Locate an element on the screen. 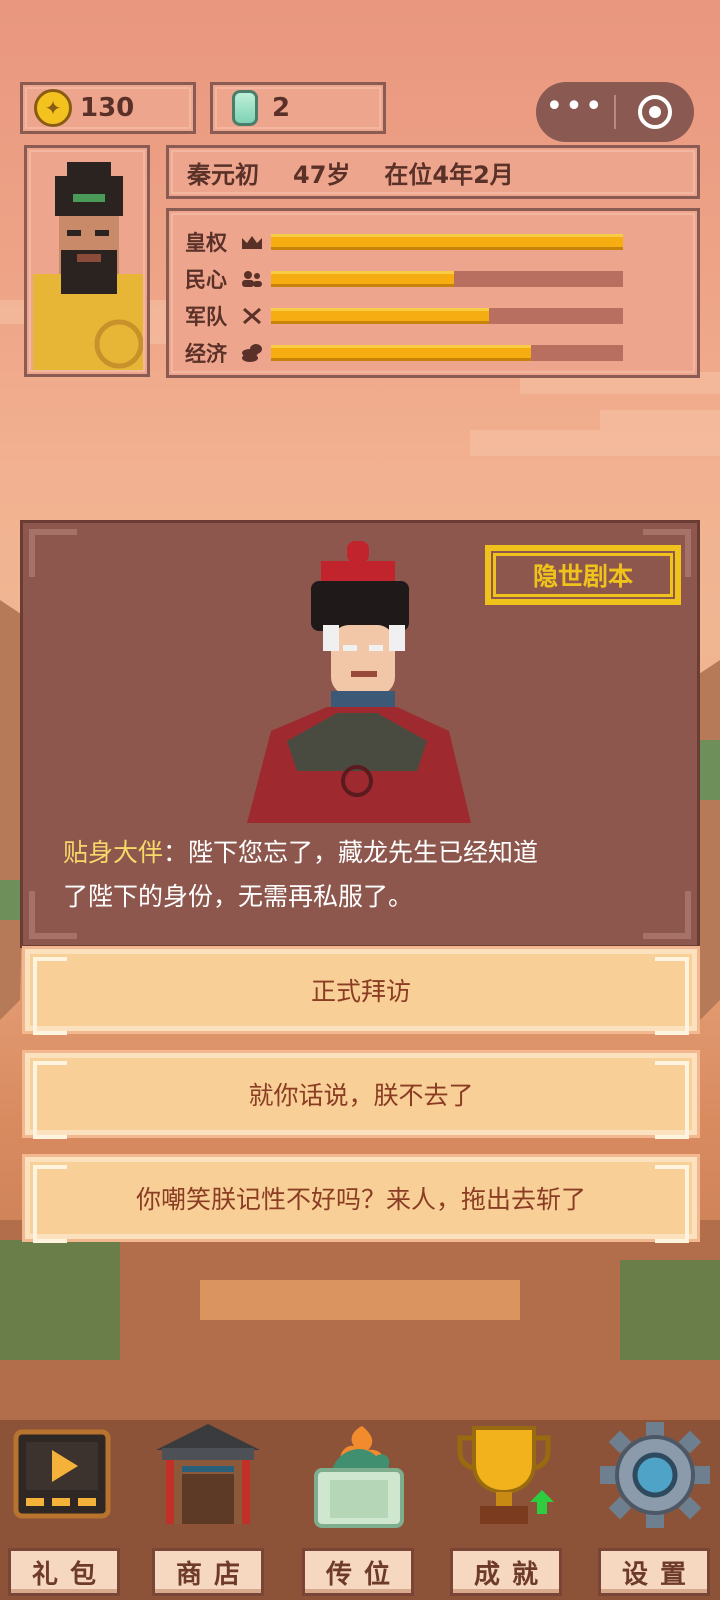 This screenshot has width=720, height=1600. nav-label: 传位 is located at coordinates (358, 1572).